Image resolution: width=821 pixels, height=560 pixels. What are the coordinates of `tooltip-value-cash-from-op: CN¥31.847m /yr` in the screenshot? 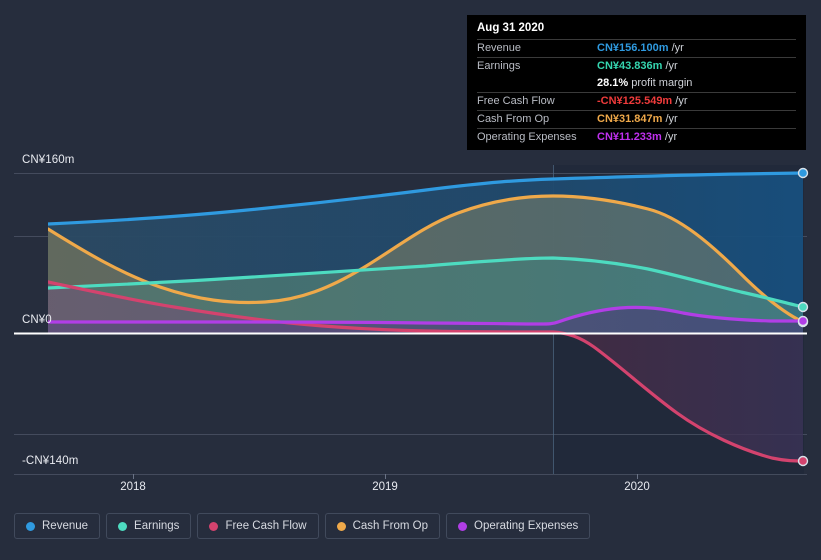 It's located at (696, 119).